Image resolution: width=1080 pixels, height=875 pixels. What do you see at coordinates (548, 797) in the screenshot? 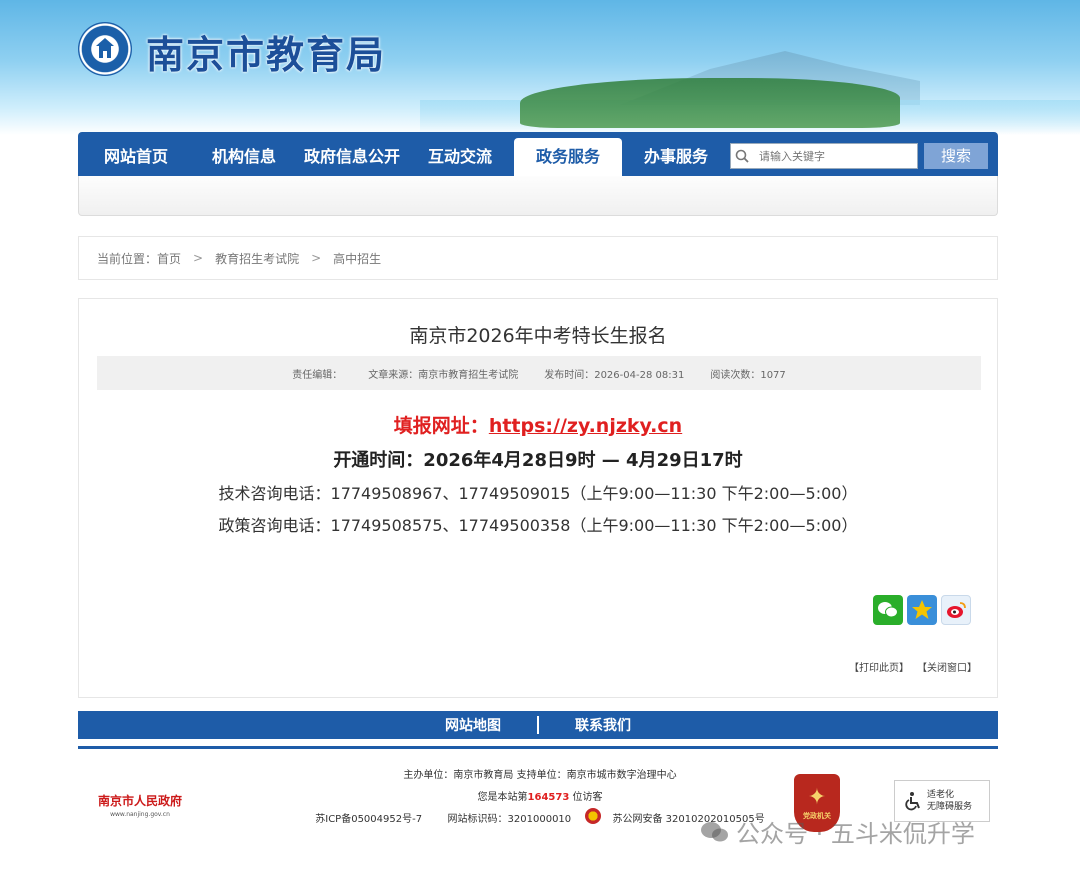
I see `visitor-count: 164573` at bounding box center [548, 797].